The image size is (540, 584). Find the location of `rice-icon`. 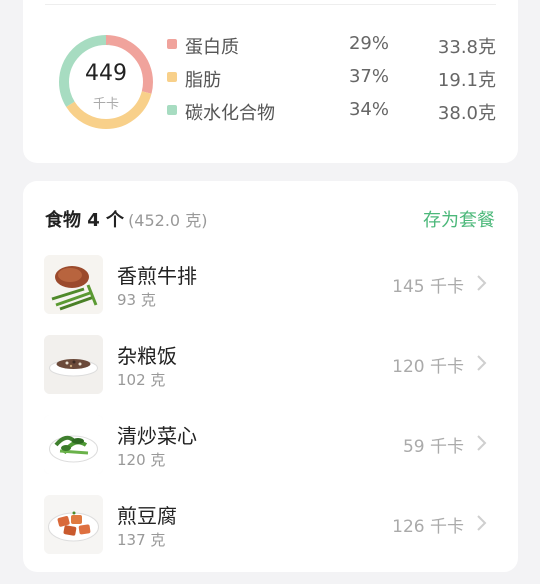

rice-icon is located at coordinates (73, 364).